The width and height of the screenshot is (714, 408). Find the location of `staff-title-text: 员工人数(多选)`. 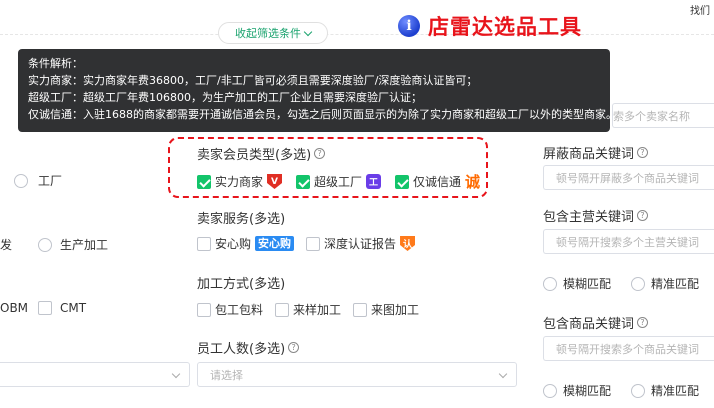

staff-title-text: 员工人数(多选) is located at coordinates (241, 349).